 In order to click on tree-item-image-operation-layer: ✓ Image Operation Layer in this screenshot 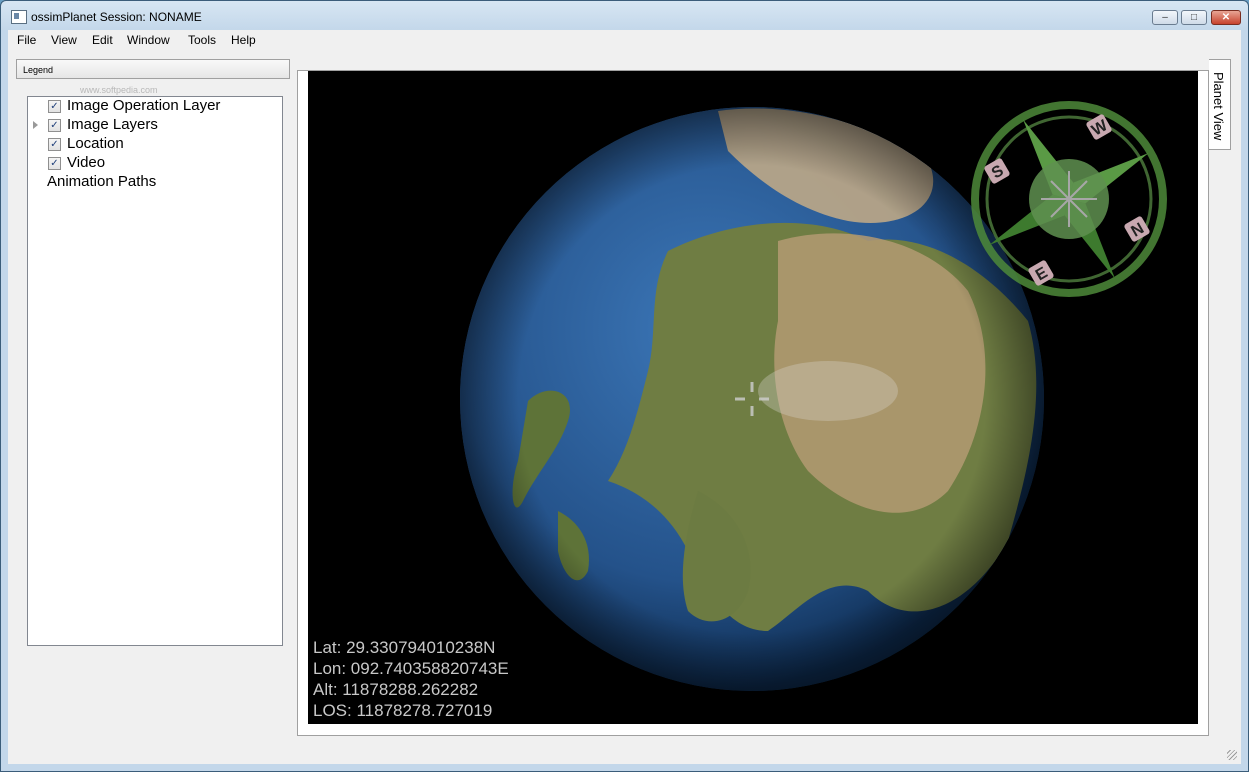, I will do `click(155, 106)`.